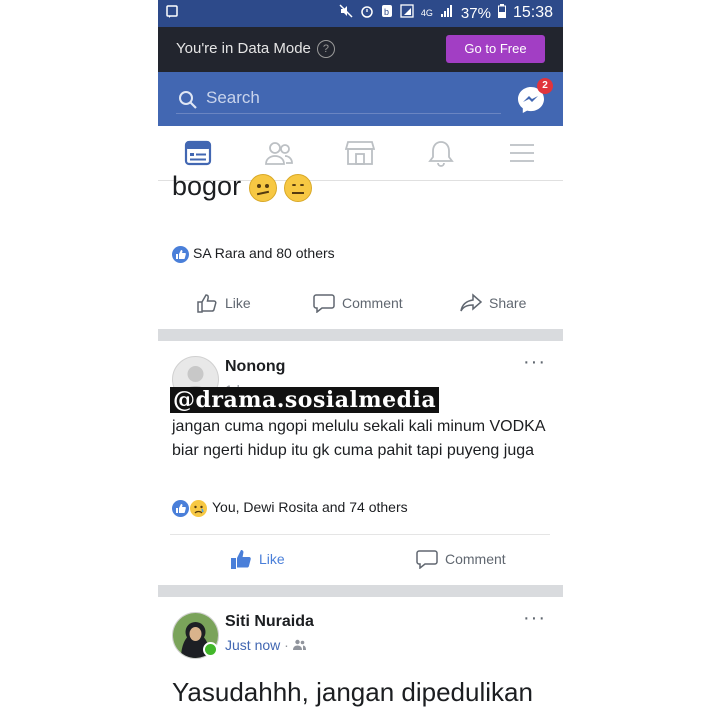 This screenshot has height=720, width=720. Describe the element at coordinates (532, 12) in the screenshot. I see `clock: 15:38` at that location.